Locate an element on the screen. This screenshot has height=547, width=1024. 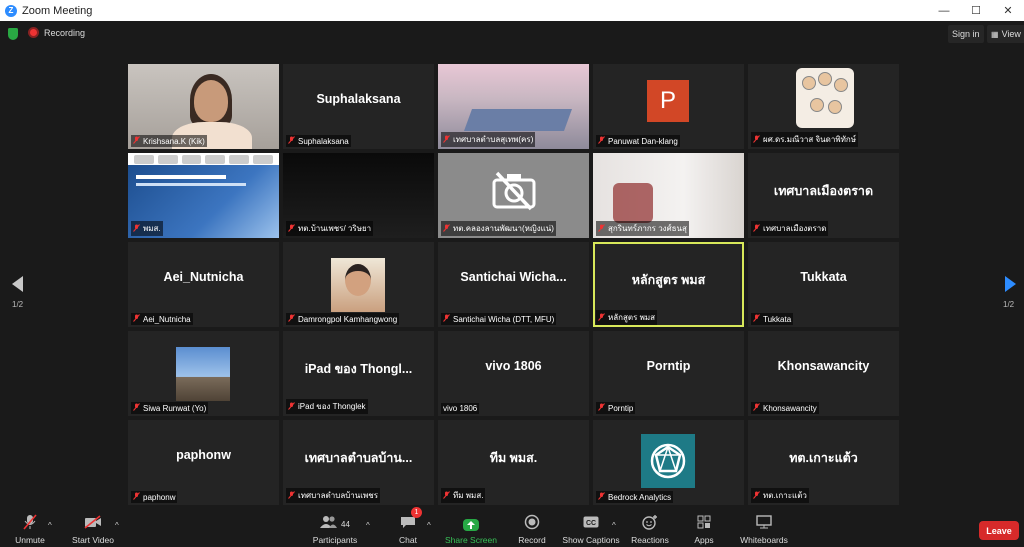
participant-tile: ผศ.ดร.มณีวาส จินดาพิทักษ์ is located at coordinates (823, 106).